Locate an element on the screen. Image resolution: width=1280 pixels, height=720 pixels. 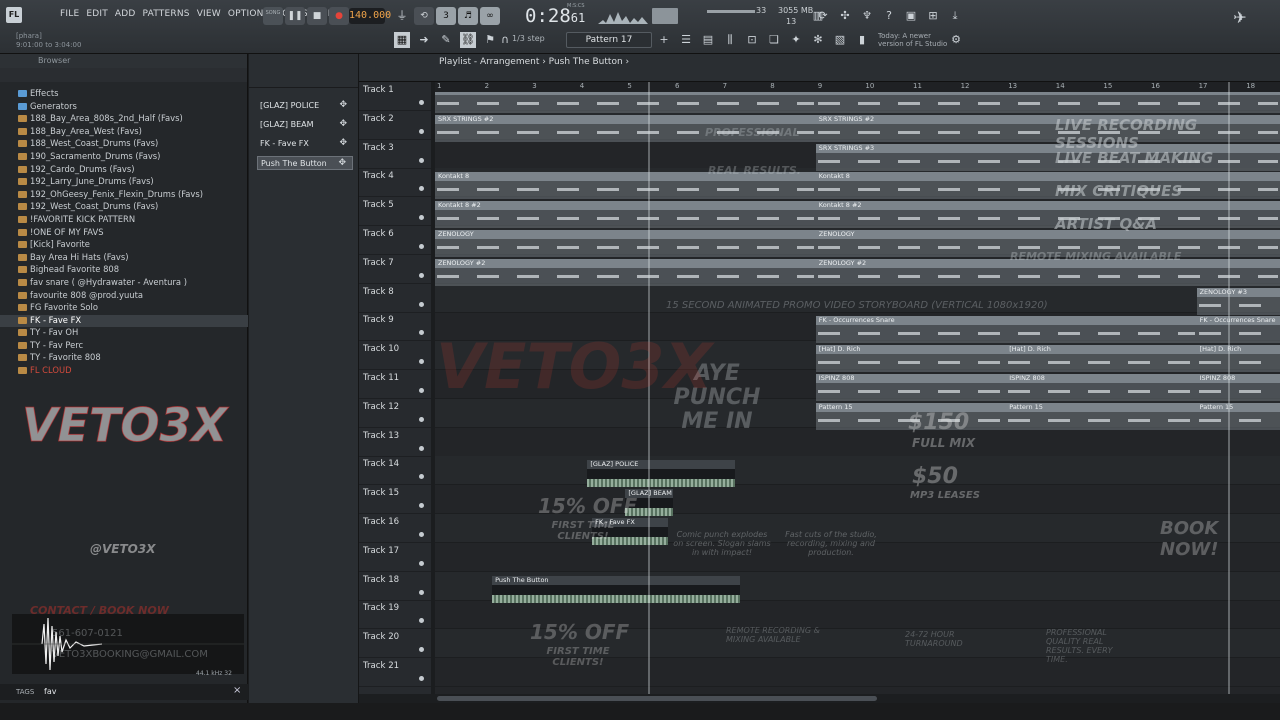
browser-item: !FAVORITE KICK PATTERN is located at coordinates (124, 220).